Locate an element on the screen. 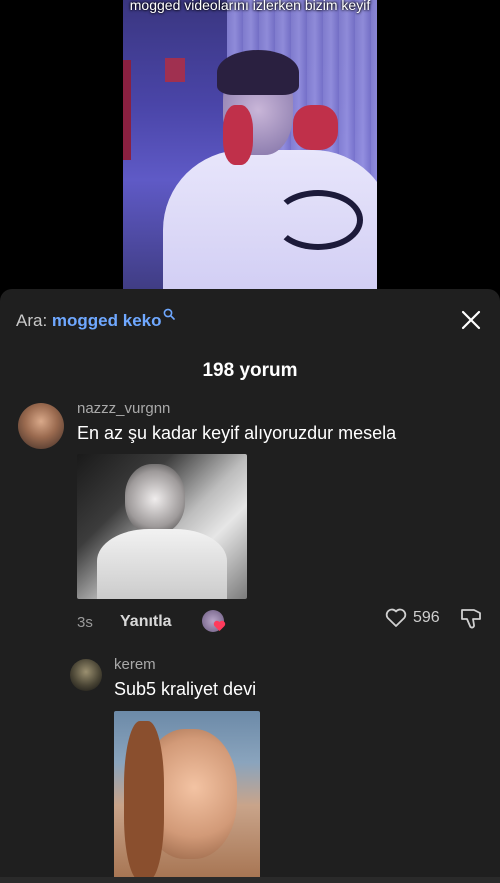  comment-username: kerem is located at coordinates (135, 664).